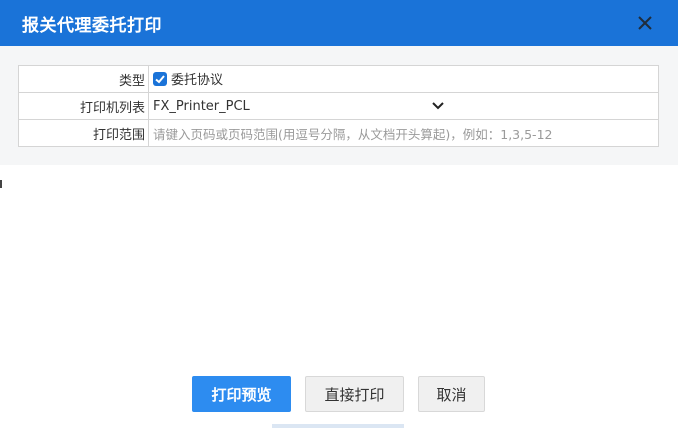  I want to click on printer-label: 打印机列表, so click(83, 106).